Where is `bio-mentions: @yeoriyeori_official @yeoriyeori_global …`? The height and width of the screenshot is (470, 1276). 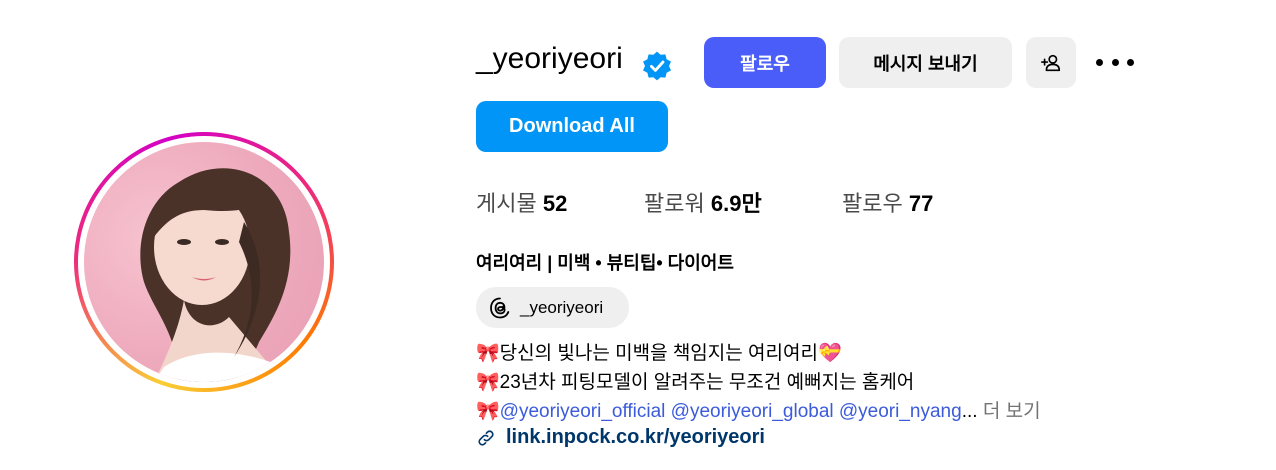
bio-mentions: @yeoriyeori_official @yeoriyeori_global … is located at coordinates (731, 411).